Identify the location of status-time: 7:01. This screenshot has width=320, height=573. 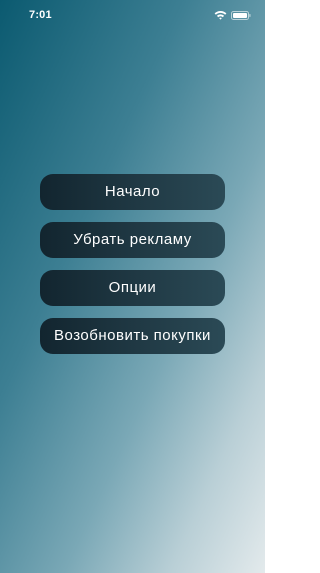
(40, 15).